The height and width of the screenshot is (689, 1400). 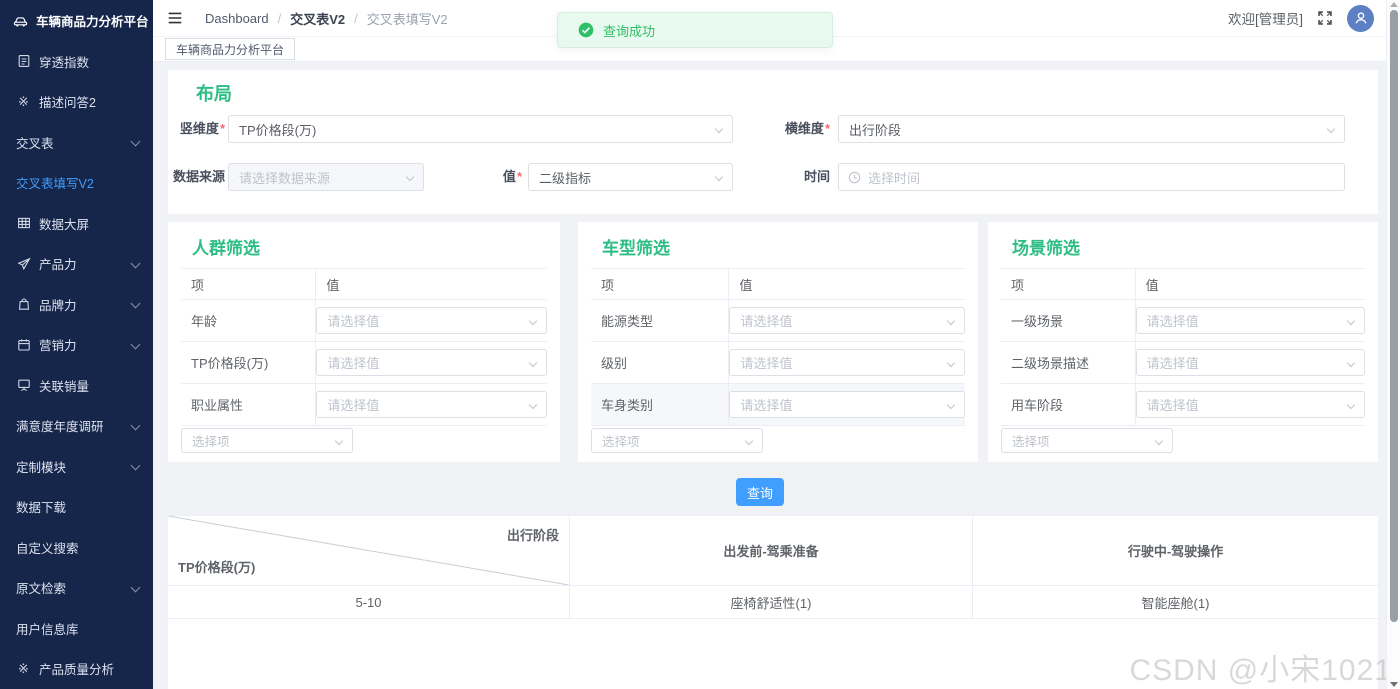 What do you see at coordinates (1325, 18) in the screenshot?
I see `fullscreen-icon` at bounding box center [1325, 18].